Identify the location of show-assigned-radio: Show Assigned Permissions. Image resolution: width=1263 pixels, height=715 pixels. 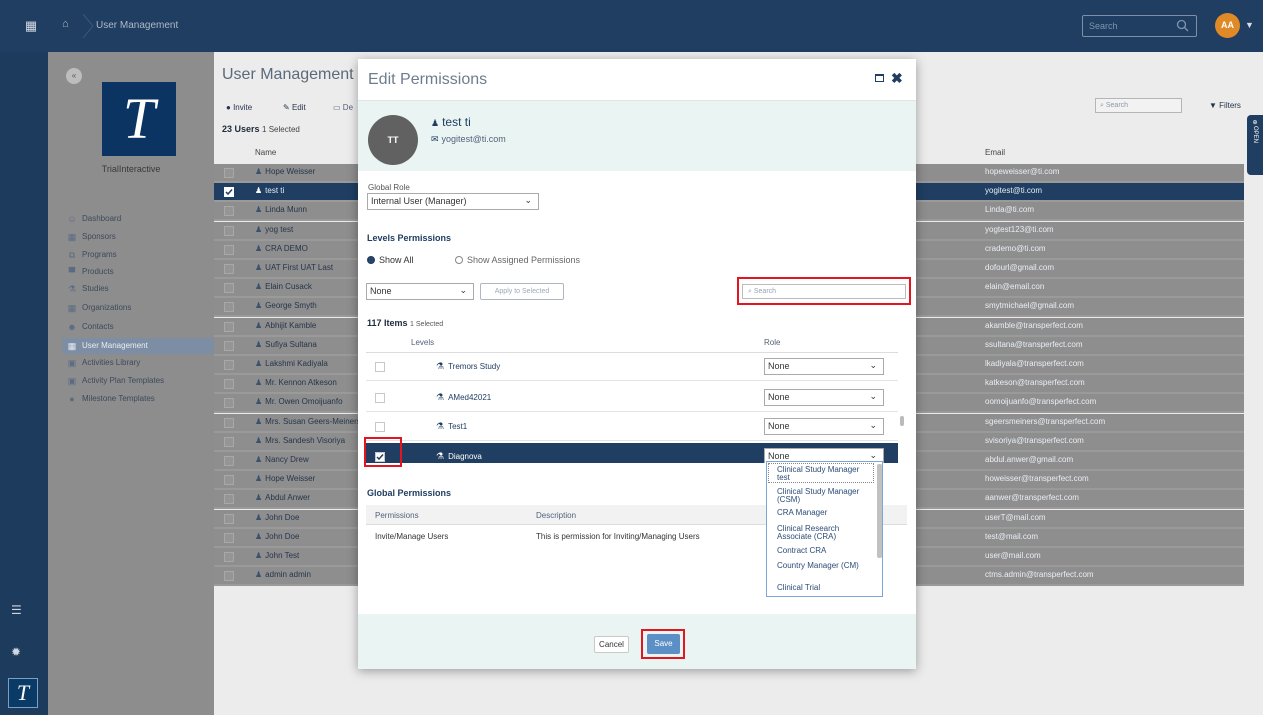
(517, 260).